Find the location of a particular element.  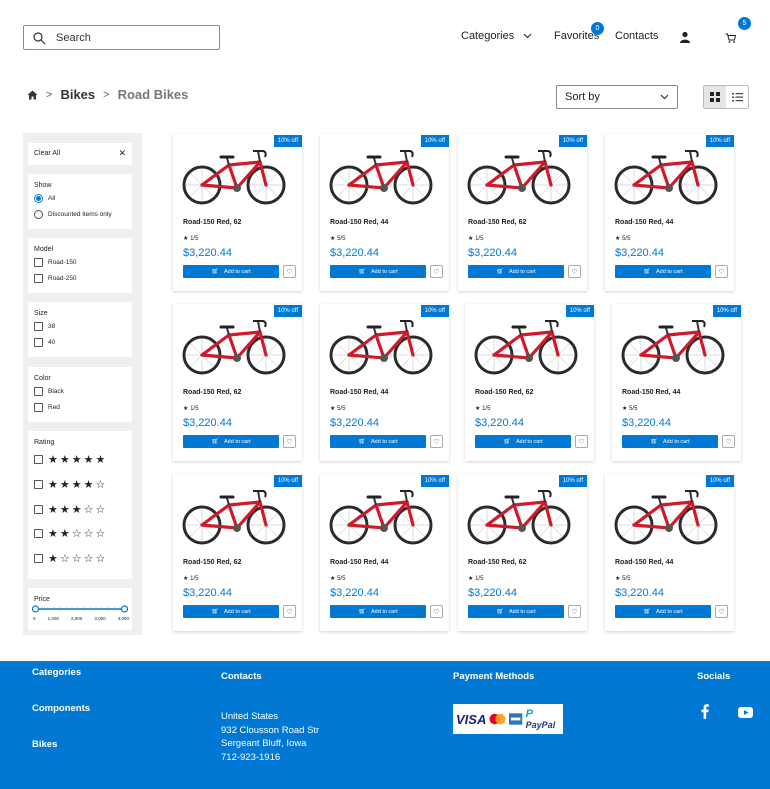

product-rating: ★ 5/5 is located at coordinates (629, 408).